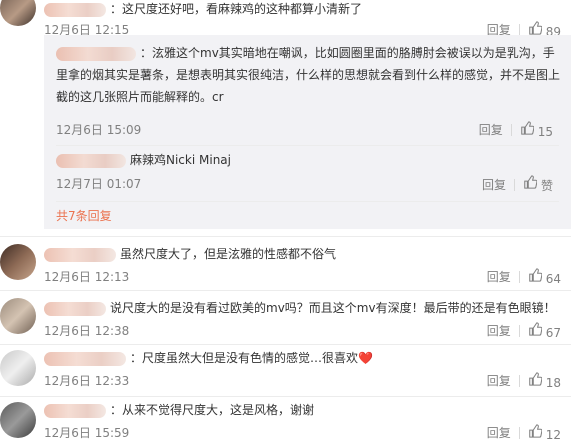  Describe the element at coordinates (524, 433) in the screenshot. I see `comment-actions: 回复 12` at that location.